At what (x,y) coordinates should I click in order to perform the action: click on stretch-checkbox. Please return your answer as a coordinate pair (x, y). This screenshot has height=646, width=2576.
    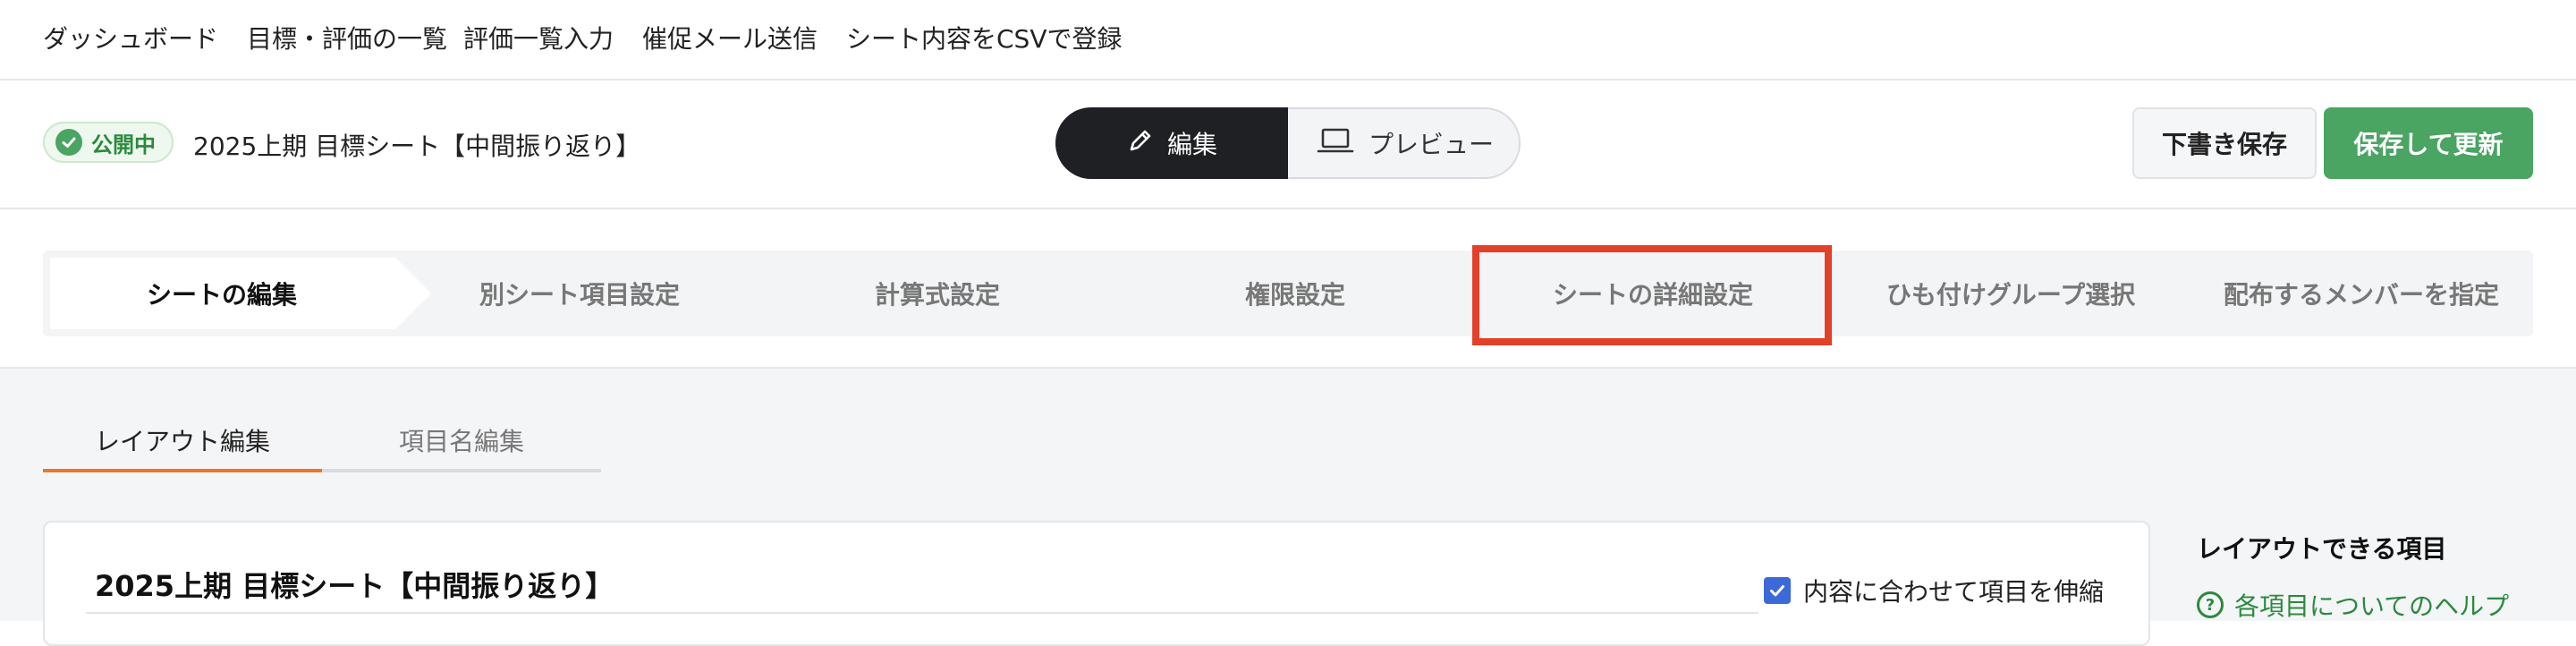
    Looking at the image, I should click on (1777, 590).